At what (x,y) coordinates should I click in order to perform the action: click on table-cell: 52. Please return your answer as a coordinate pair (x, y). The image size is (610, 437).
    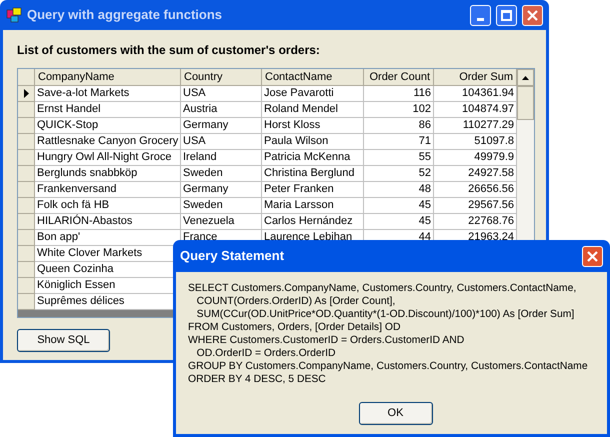
    Looking at the image, I should click on (399, 174).